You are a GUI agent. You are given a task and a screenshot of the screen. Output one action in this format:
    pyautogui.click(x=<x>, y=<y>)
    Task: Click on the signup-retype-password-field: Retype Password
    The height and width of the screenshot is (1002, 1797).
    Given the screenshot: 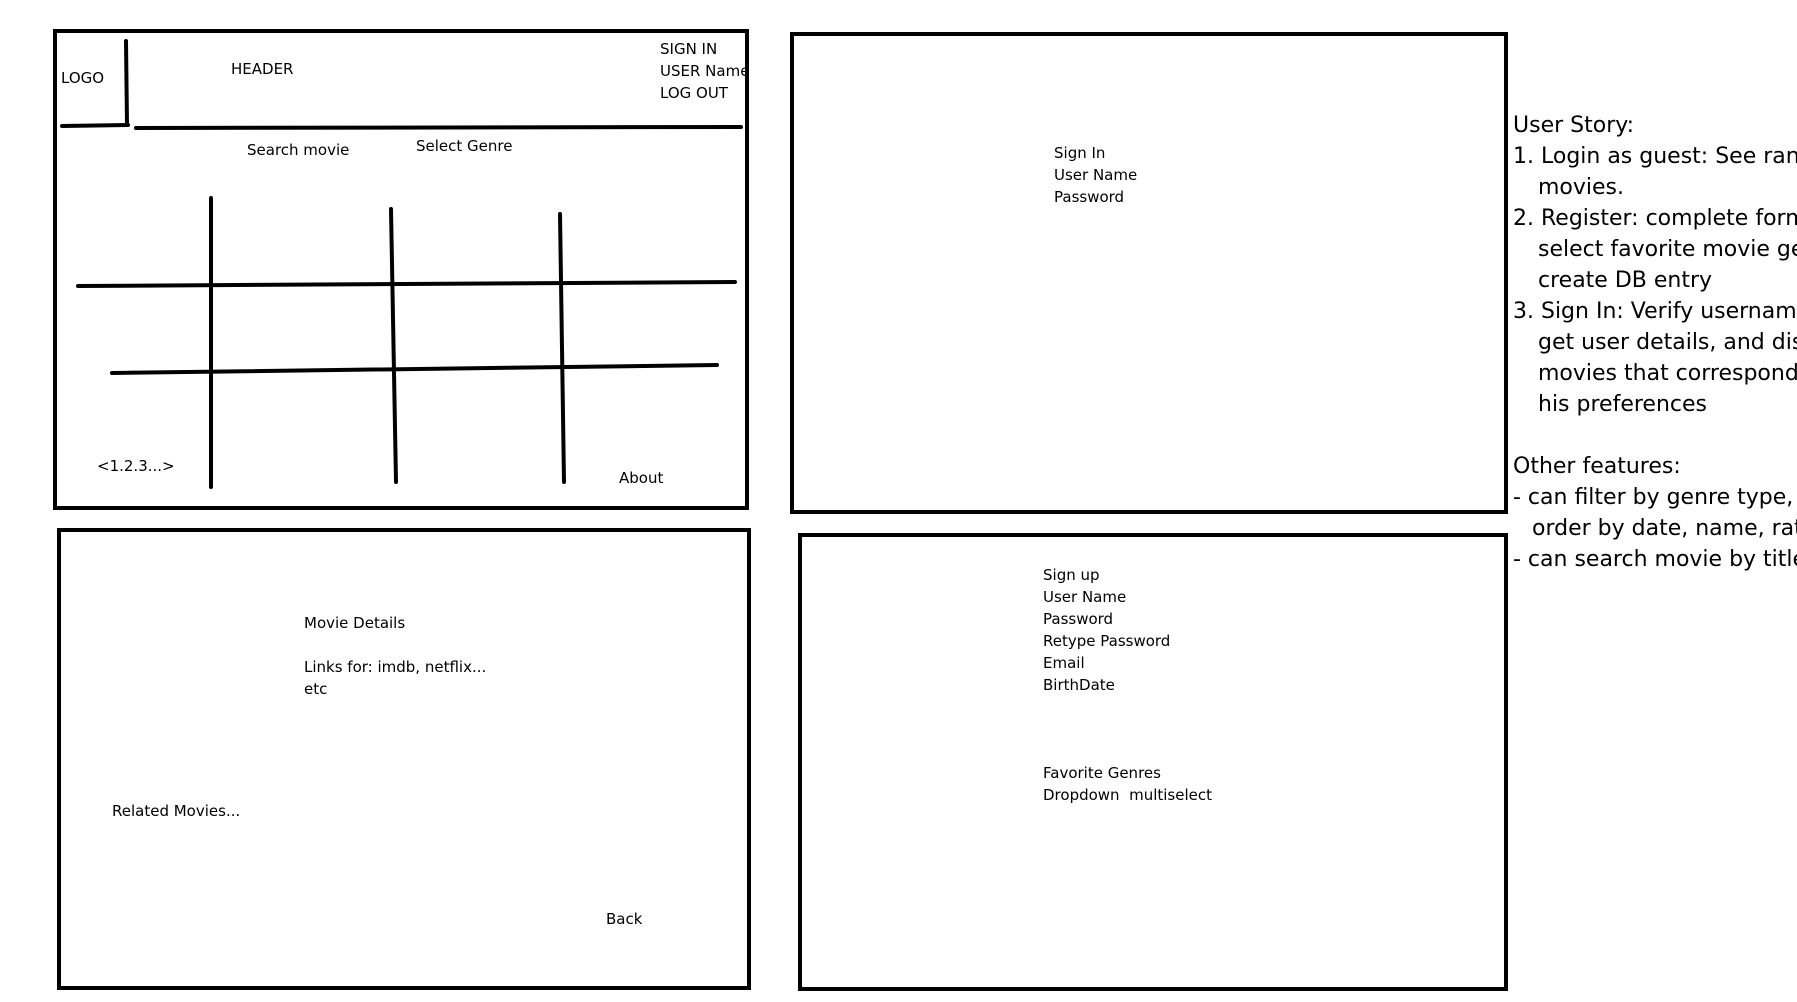 What is the action you would take?
    pyautogui.click(x=1106, y=641)
    